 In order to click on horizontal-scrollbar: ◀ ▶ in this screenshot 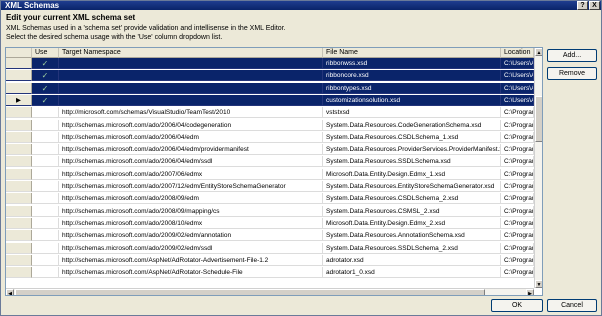, I will do `click(270, 291)`.